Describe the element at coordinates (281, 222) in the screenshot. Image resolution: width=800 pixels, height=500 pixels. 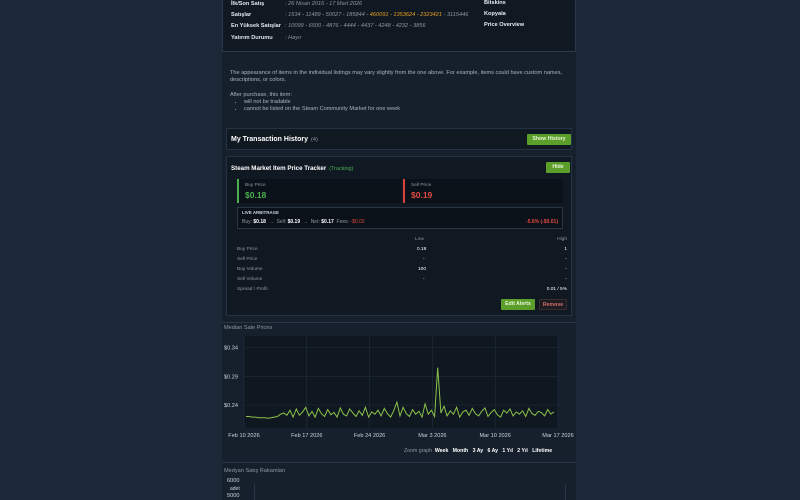
I see `arb-sell-label: Sell:` at that location.